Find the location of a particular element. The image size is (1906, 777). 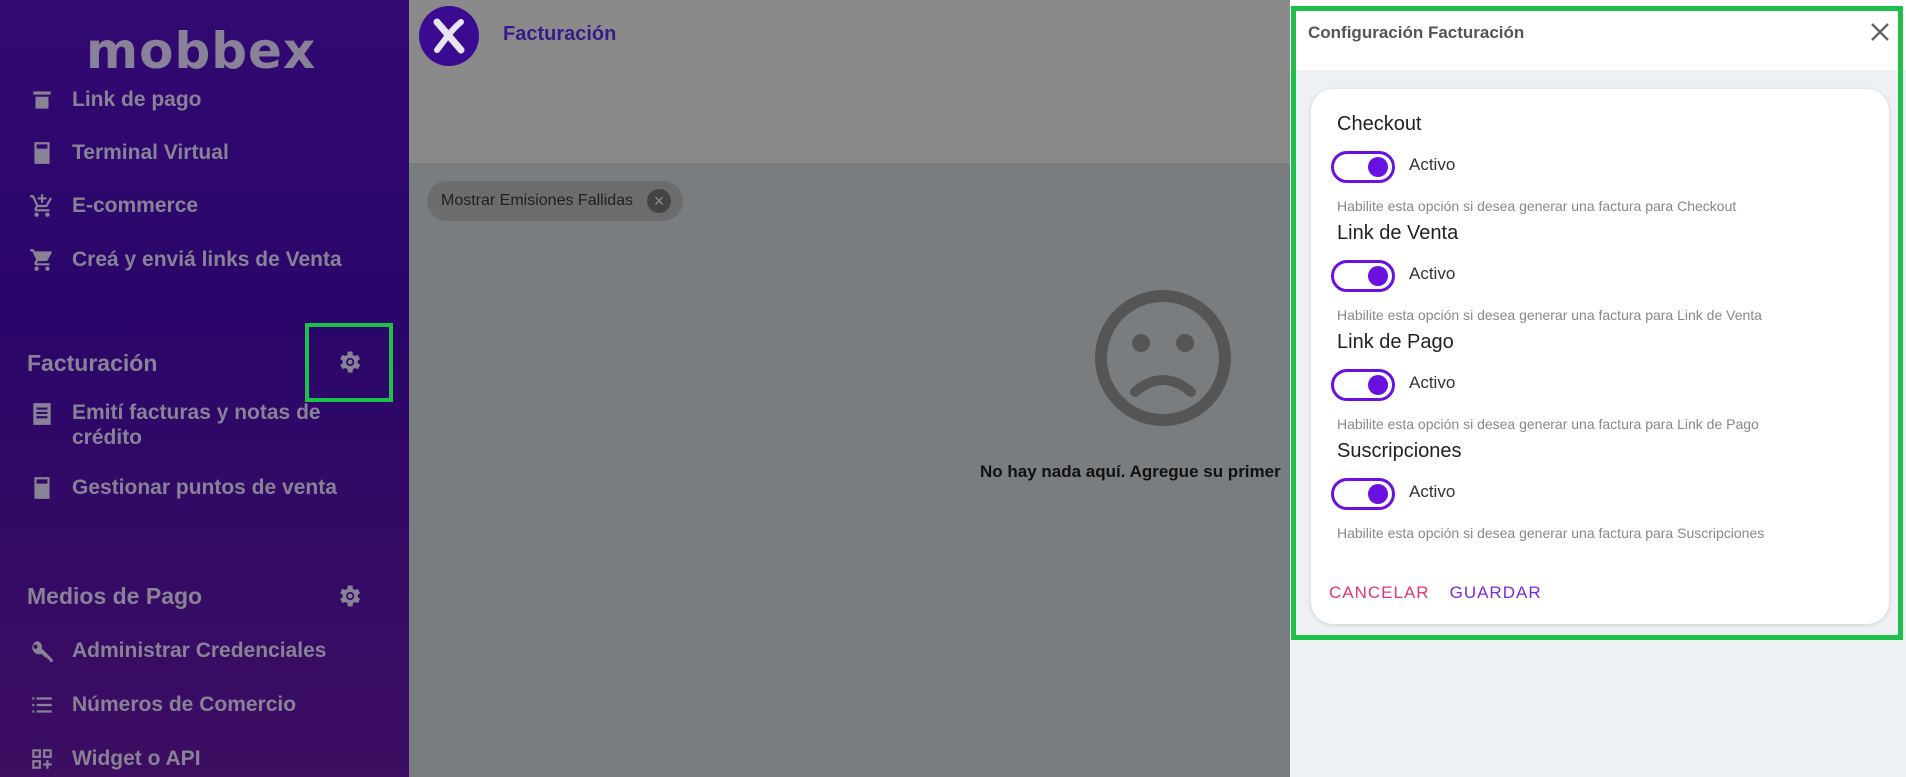

link-venta-toggle is located at coordinates (1363, 276).